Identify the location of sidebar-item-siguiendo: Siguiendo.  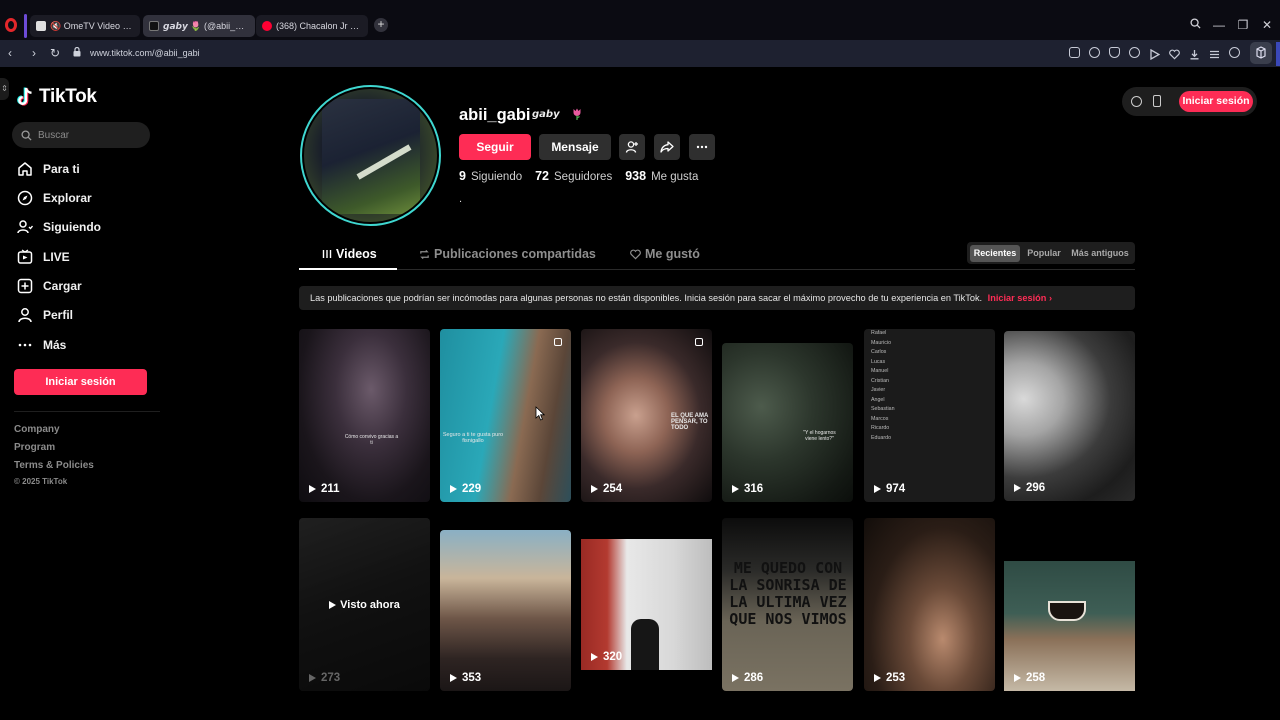
(58, 227).